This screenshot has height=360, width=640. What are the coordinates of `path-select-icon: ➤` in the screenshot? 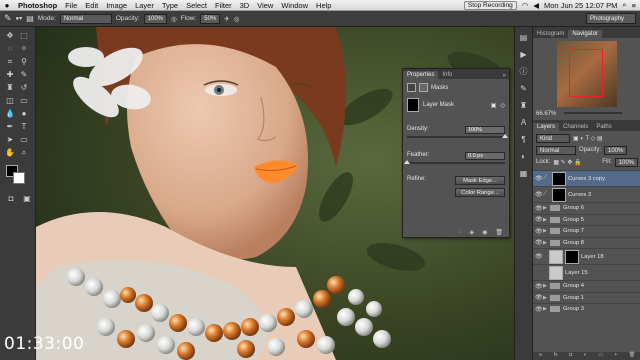 It's located at (10, 139).